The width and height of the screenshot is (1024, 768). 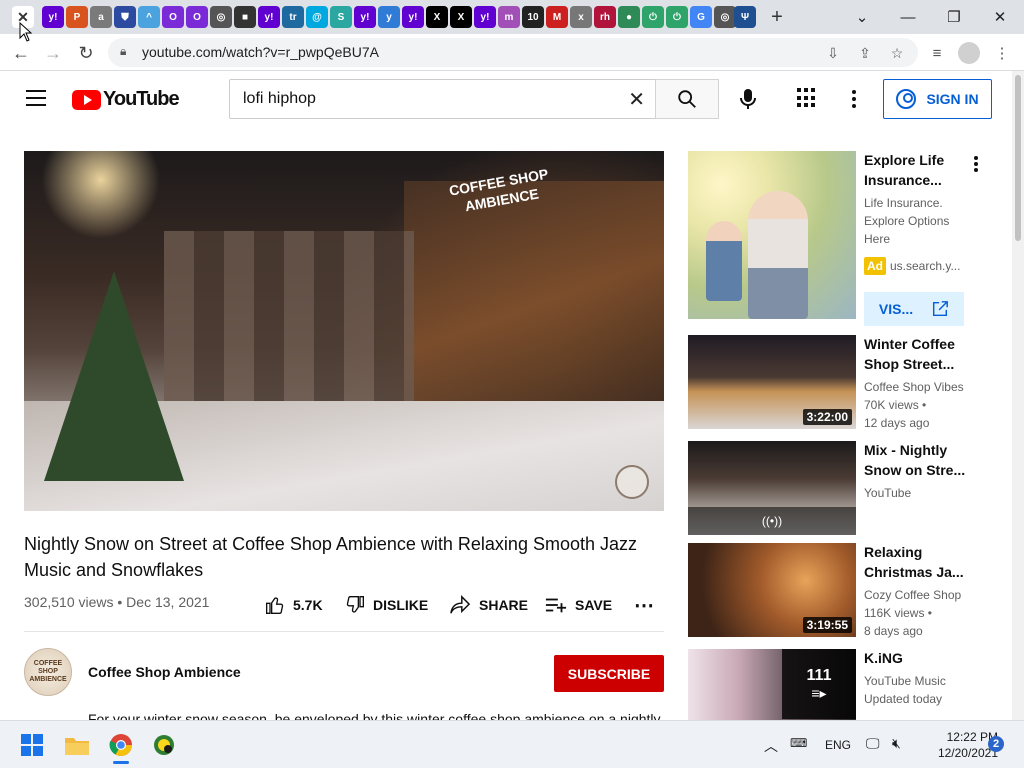 What do you see at coordinates (534, 306) in the screenshot?
I see `video-frame-shopfront` at bounding box center [534, 306].